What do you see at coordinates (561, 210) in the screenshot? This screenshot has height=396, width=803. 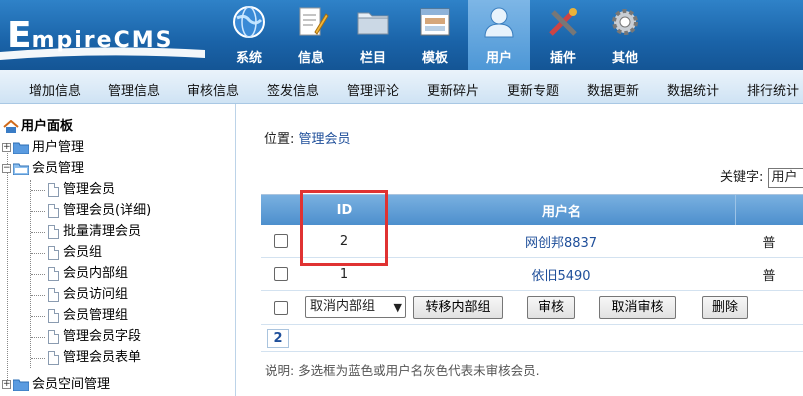 I see `col-header-username: 用户名` at bounding box center [561, 210].